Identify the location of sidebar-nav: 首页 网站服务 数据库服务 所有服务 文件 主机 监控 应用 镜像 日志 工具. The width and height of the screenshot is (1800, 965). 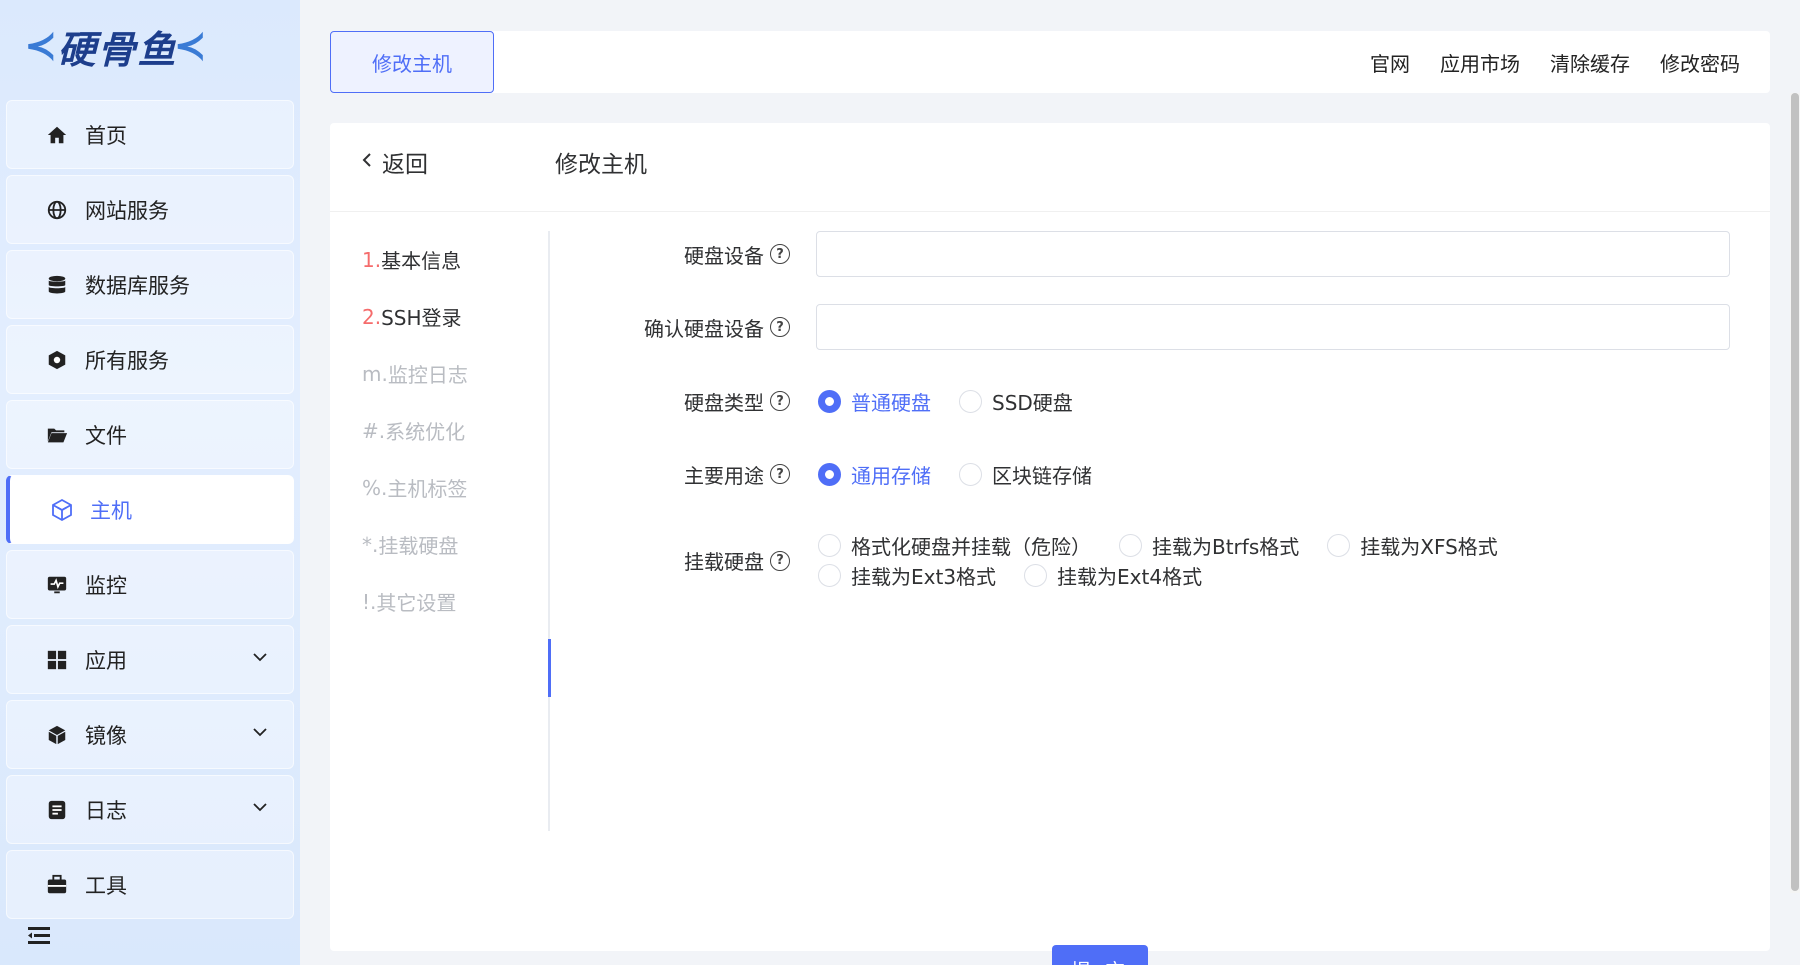
(150, 512).